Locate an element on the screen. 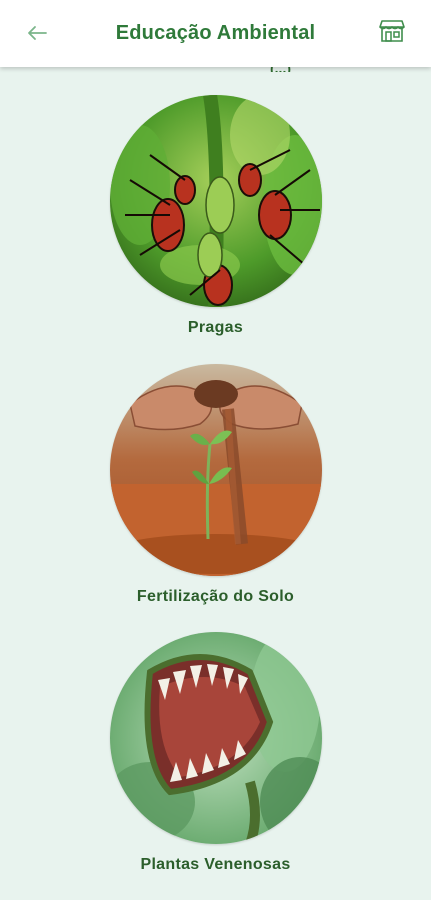  storefront-icon is located at coordinates (392, 31).